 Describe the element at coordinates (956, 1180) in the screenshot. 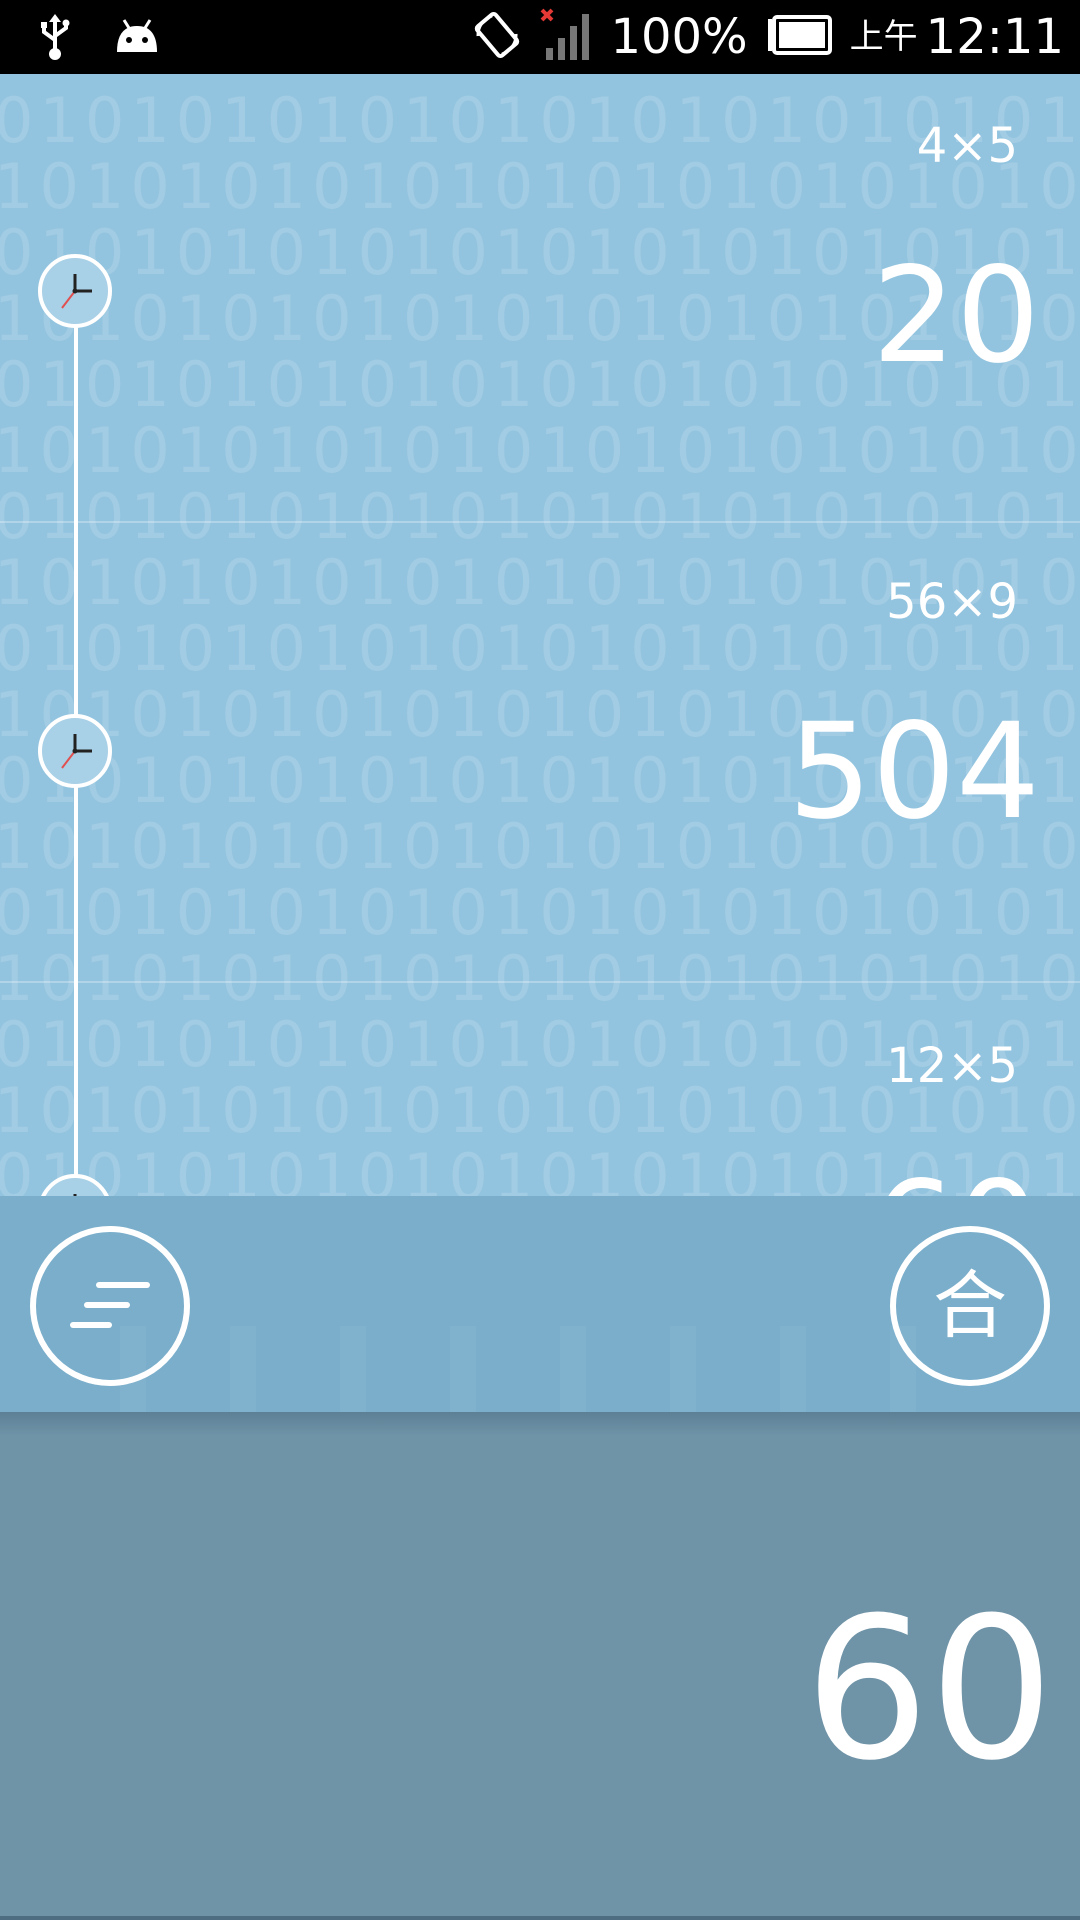

I see `history-result: 60` at that location.